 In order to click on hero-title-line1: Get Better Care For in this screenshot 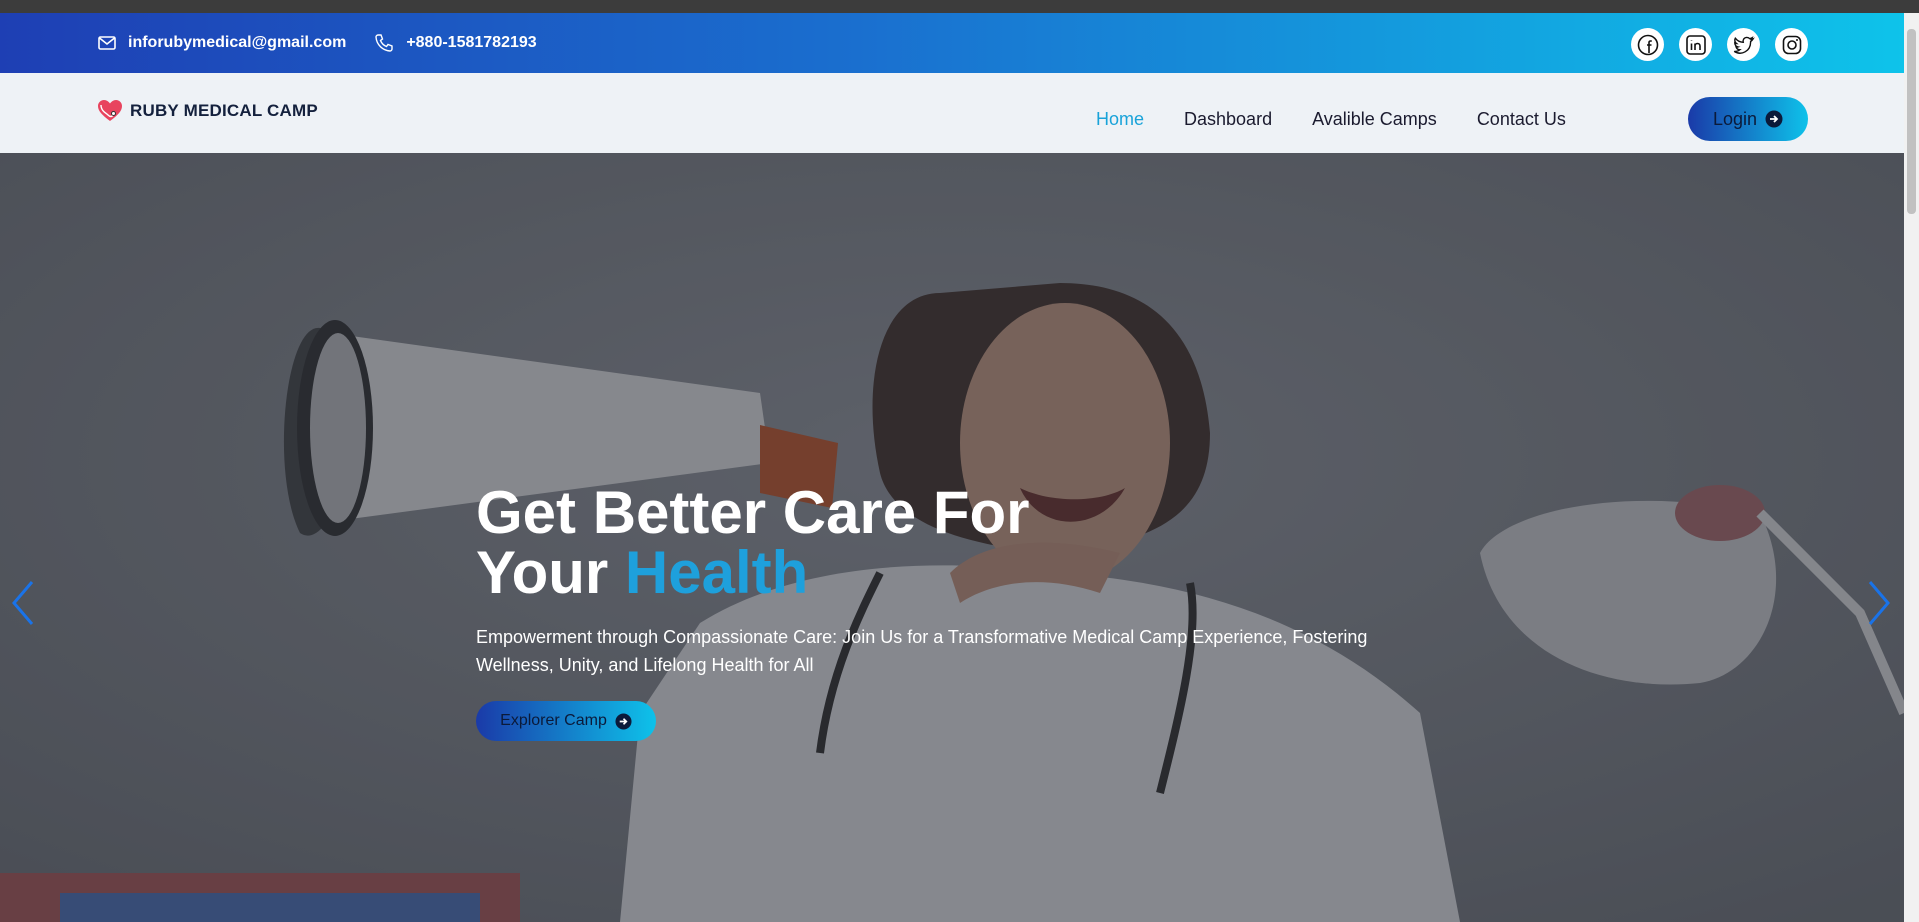, I will do `click(753, 512)`.